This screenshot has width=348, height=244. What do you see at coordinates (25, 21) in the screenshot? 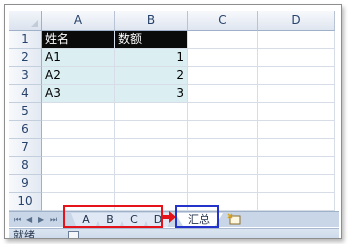
I see `select-all-corner` at bounding box center [25, 21].